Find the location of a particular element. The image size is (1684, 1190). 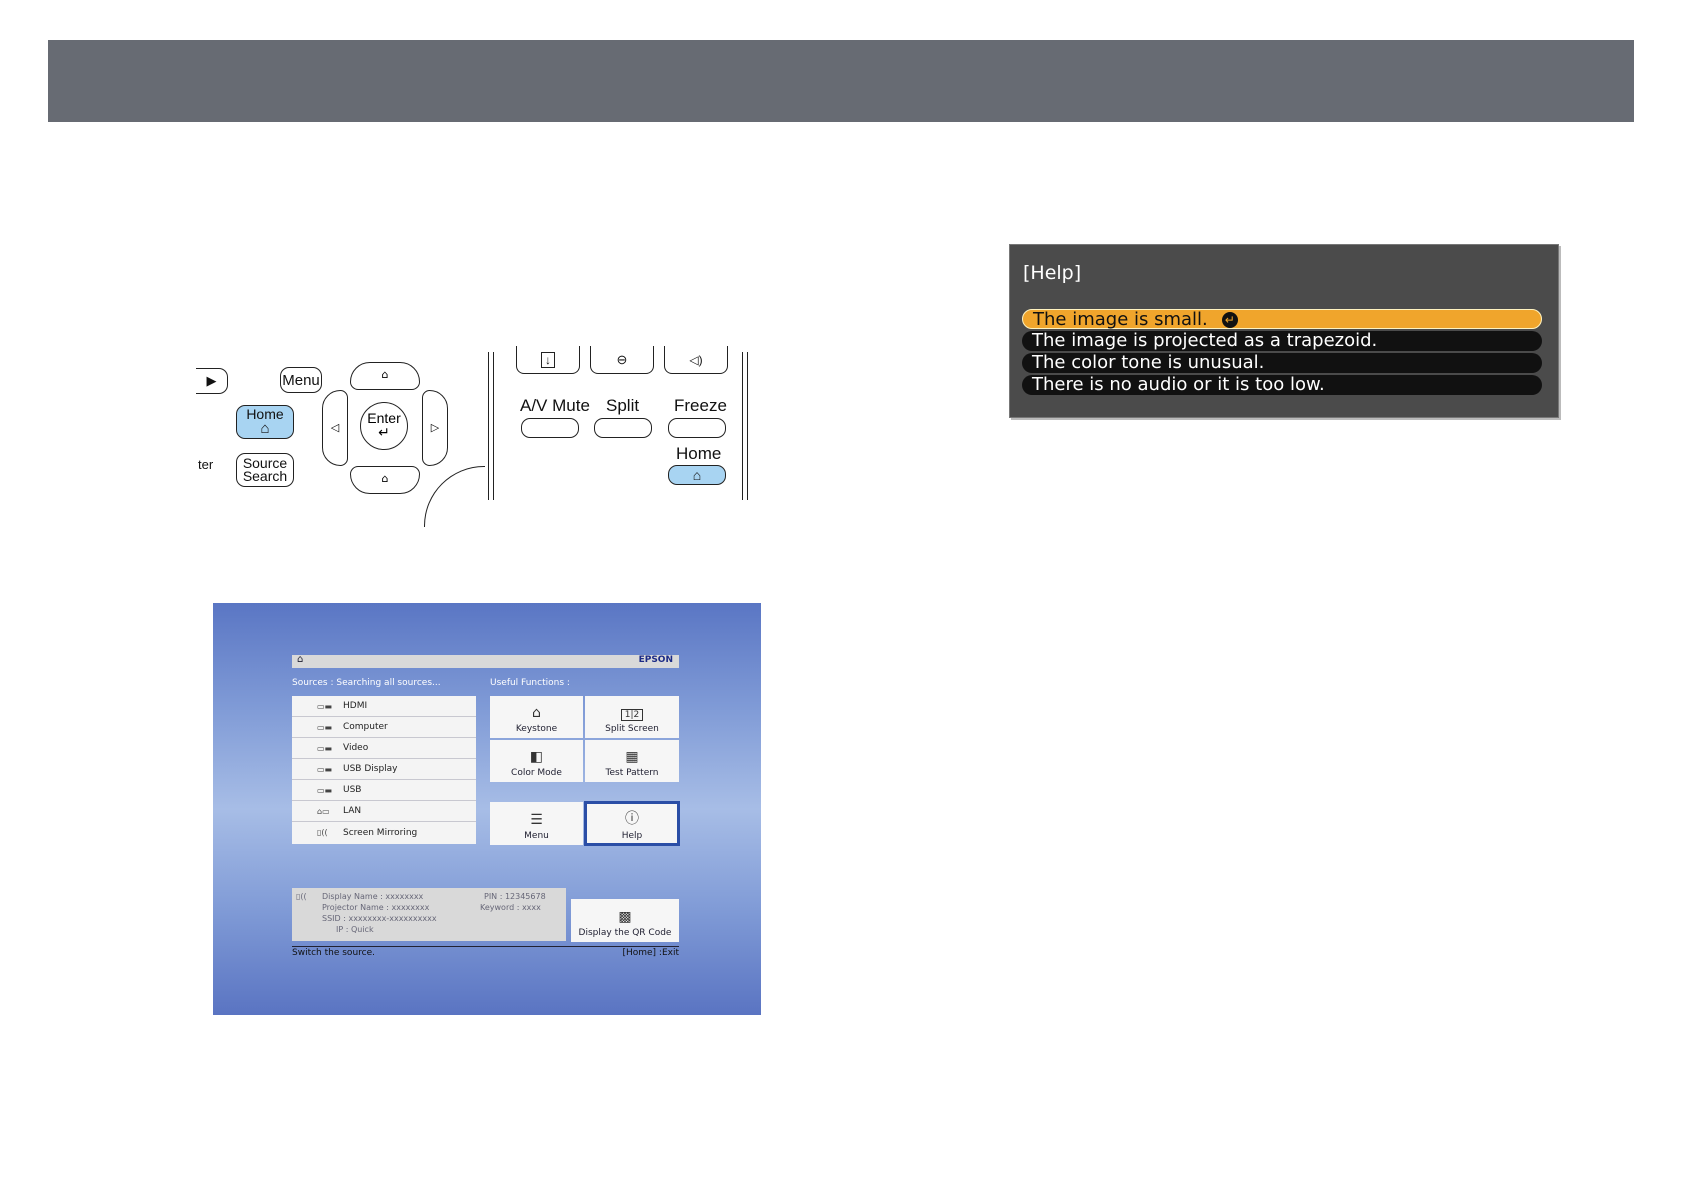

menu-button: Menu is located at coordinates (301, 380).